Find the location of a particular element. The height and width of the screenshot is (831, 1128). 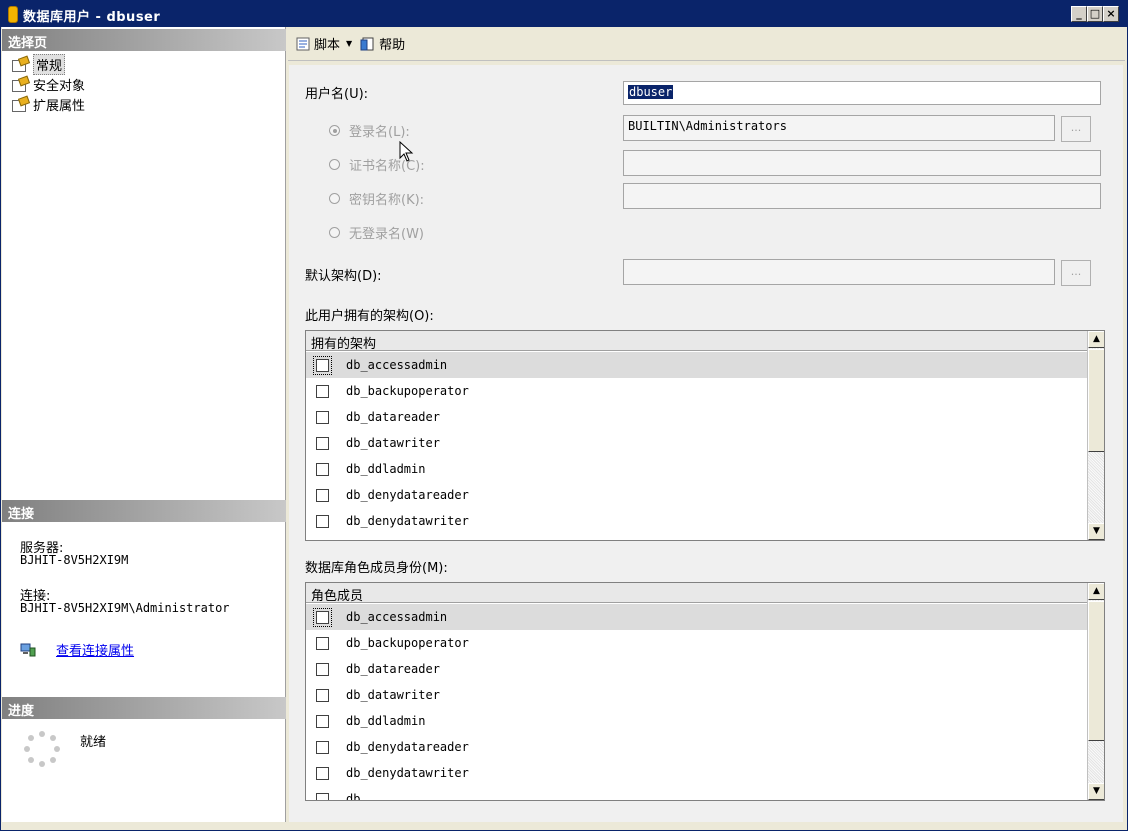

role-name: db_datareader is located at coordinates (393, 669).